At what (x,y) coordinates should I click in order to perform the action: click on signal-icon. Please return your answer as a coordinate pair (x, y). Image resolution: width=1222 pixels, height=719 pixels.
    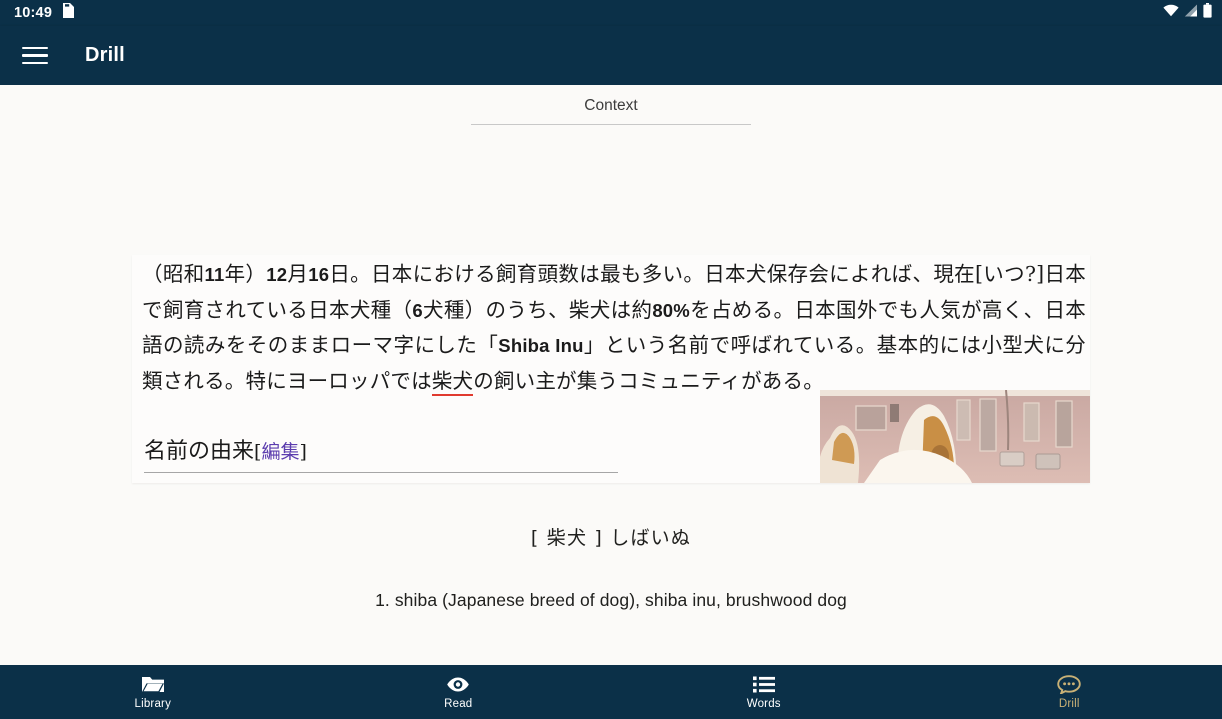
    Looking at the image, I should click on (1191, 13).